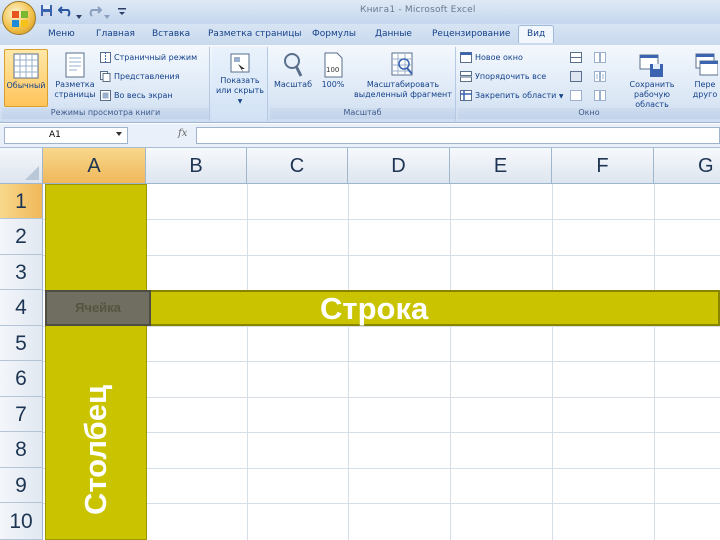 This screenshot has width=720, height=540. I want to click on redo-dropdown-icon, so click(107, 15).